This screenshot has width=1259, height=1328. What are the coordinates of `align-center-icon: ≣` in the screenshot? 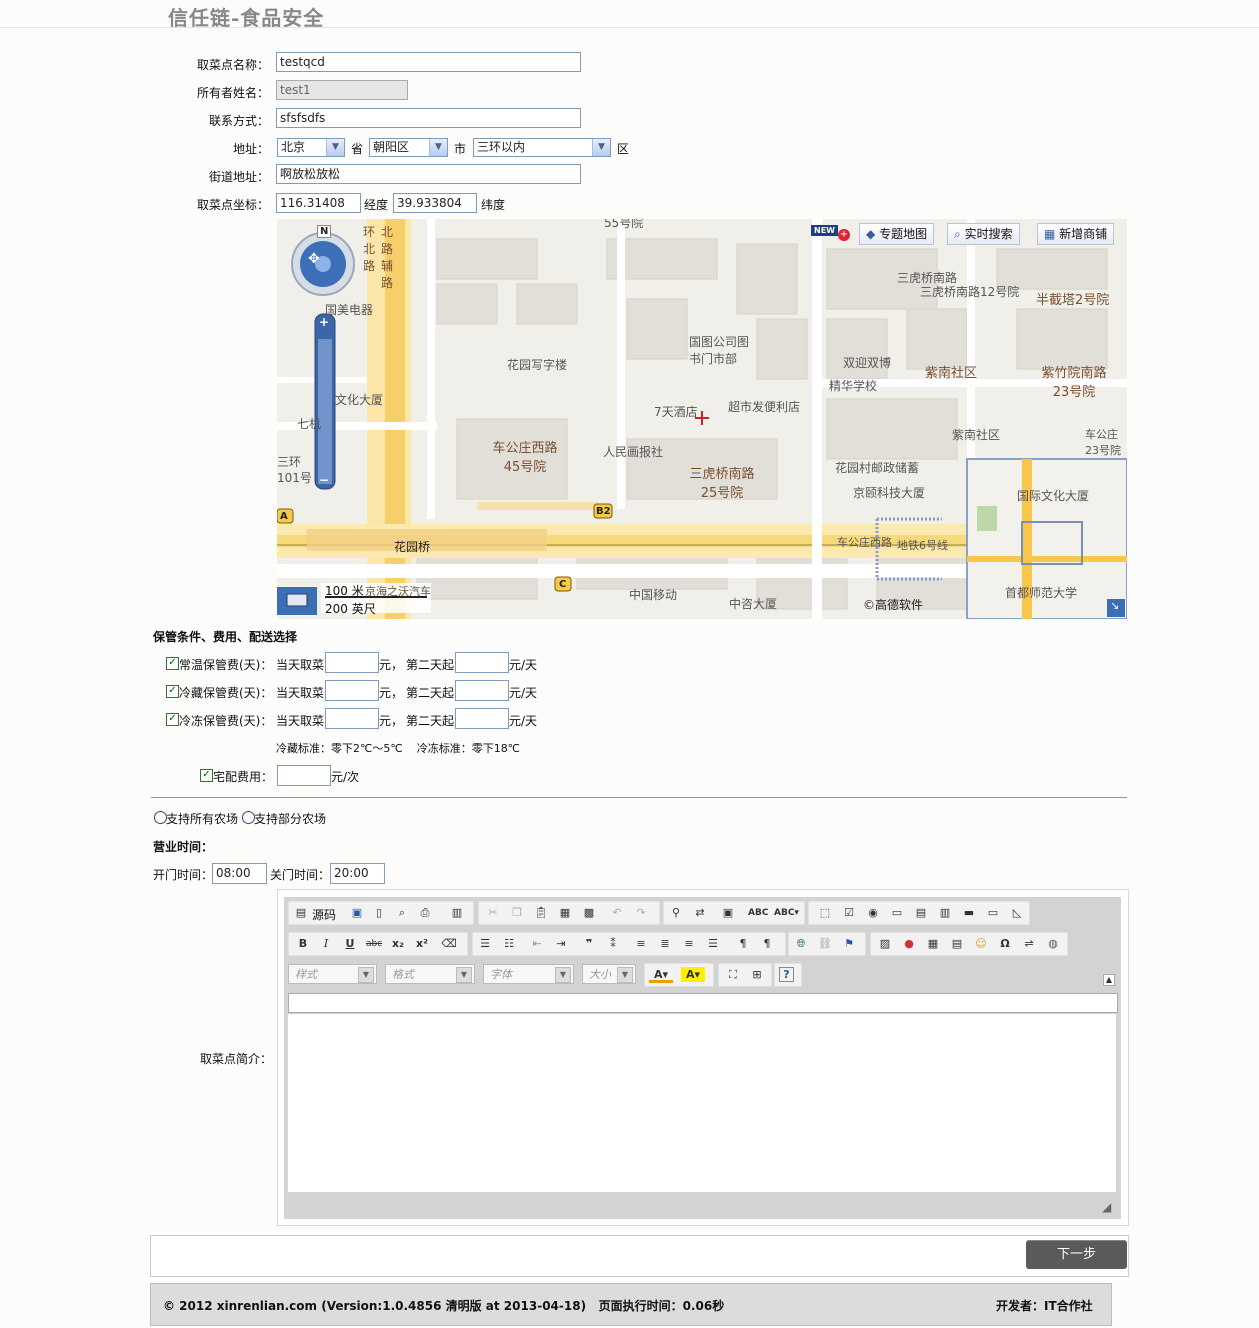 It's located at (665, 944).